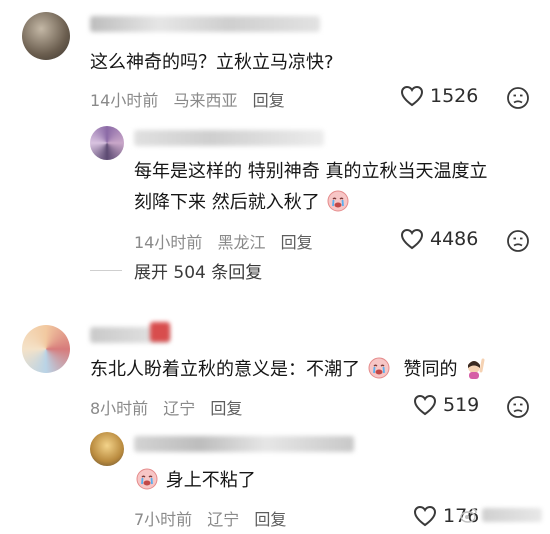  I want to click on comment-text: 这么神奇的吗？立秋立马凉快?, so click(212, 62).